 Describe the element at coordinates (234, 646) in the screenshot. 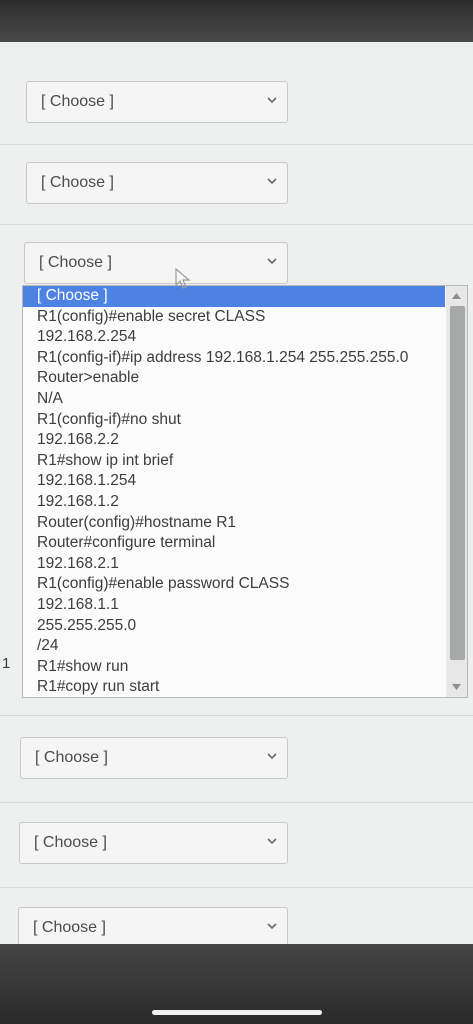

I see `dropdown-option: /24` at that location.